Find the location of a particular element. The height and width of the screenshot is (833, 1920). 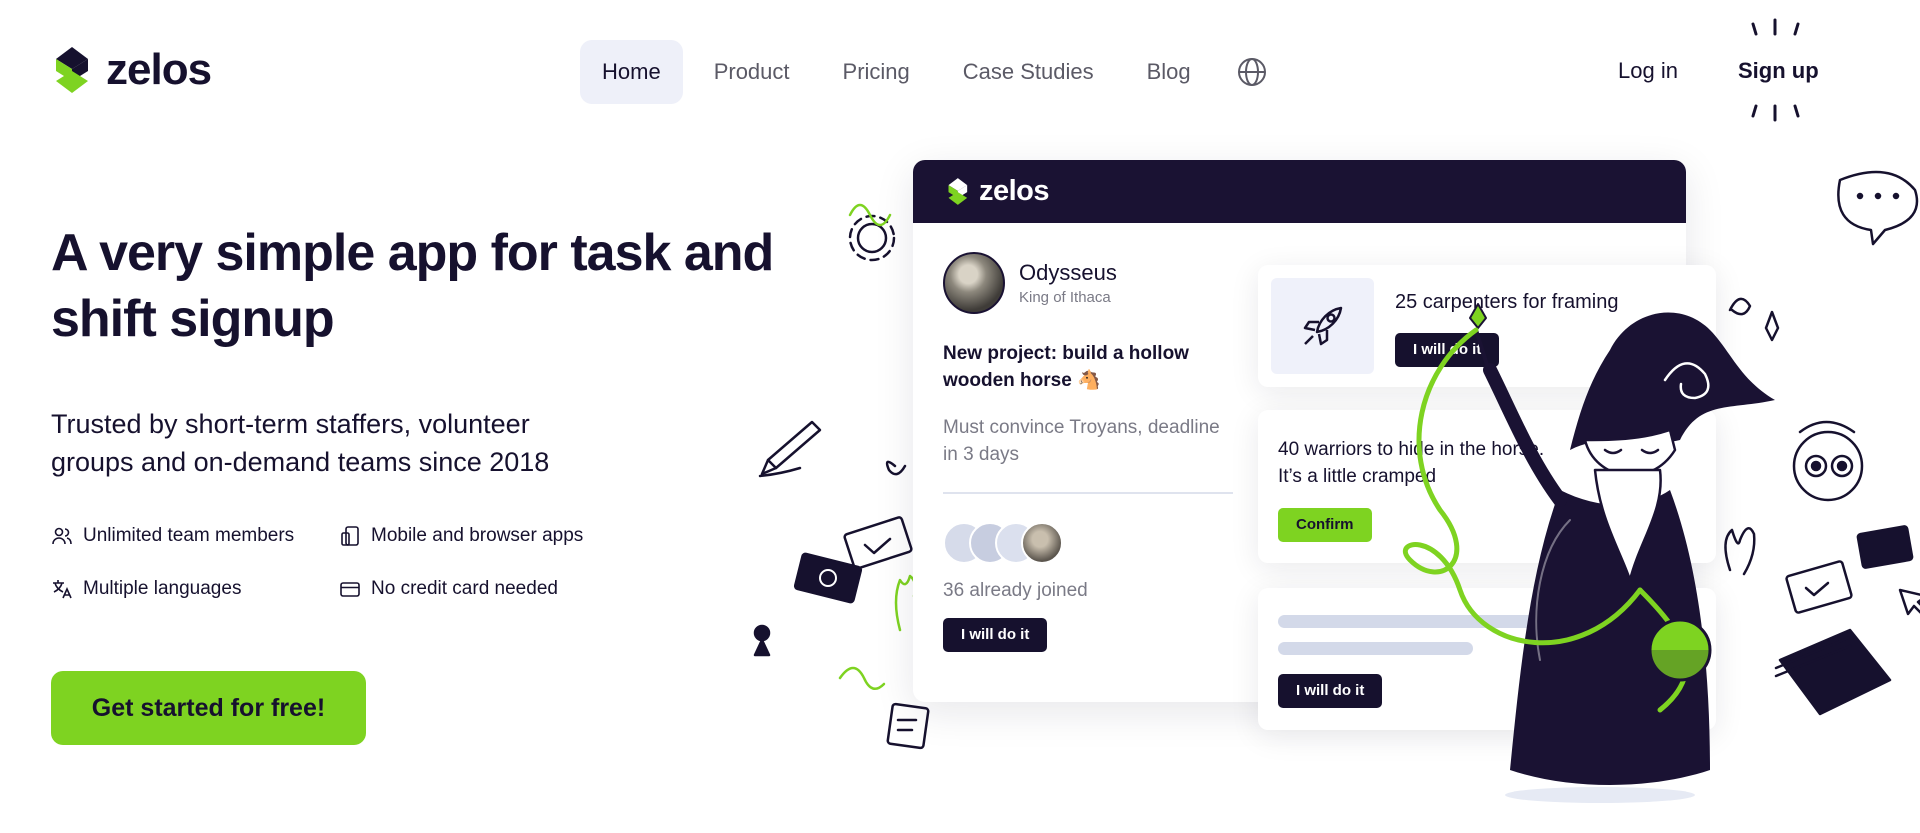

credit-card-icon is located at coordinates (350, 589).